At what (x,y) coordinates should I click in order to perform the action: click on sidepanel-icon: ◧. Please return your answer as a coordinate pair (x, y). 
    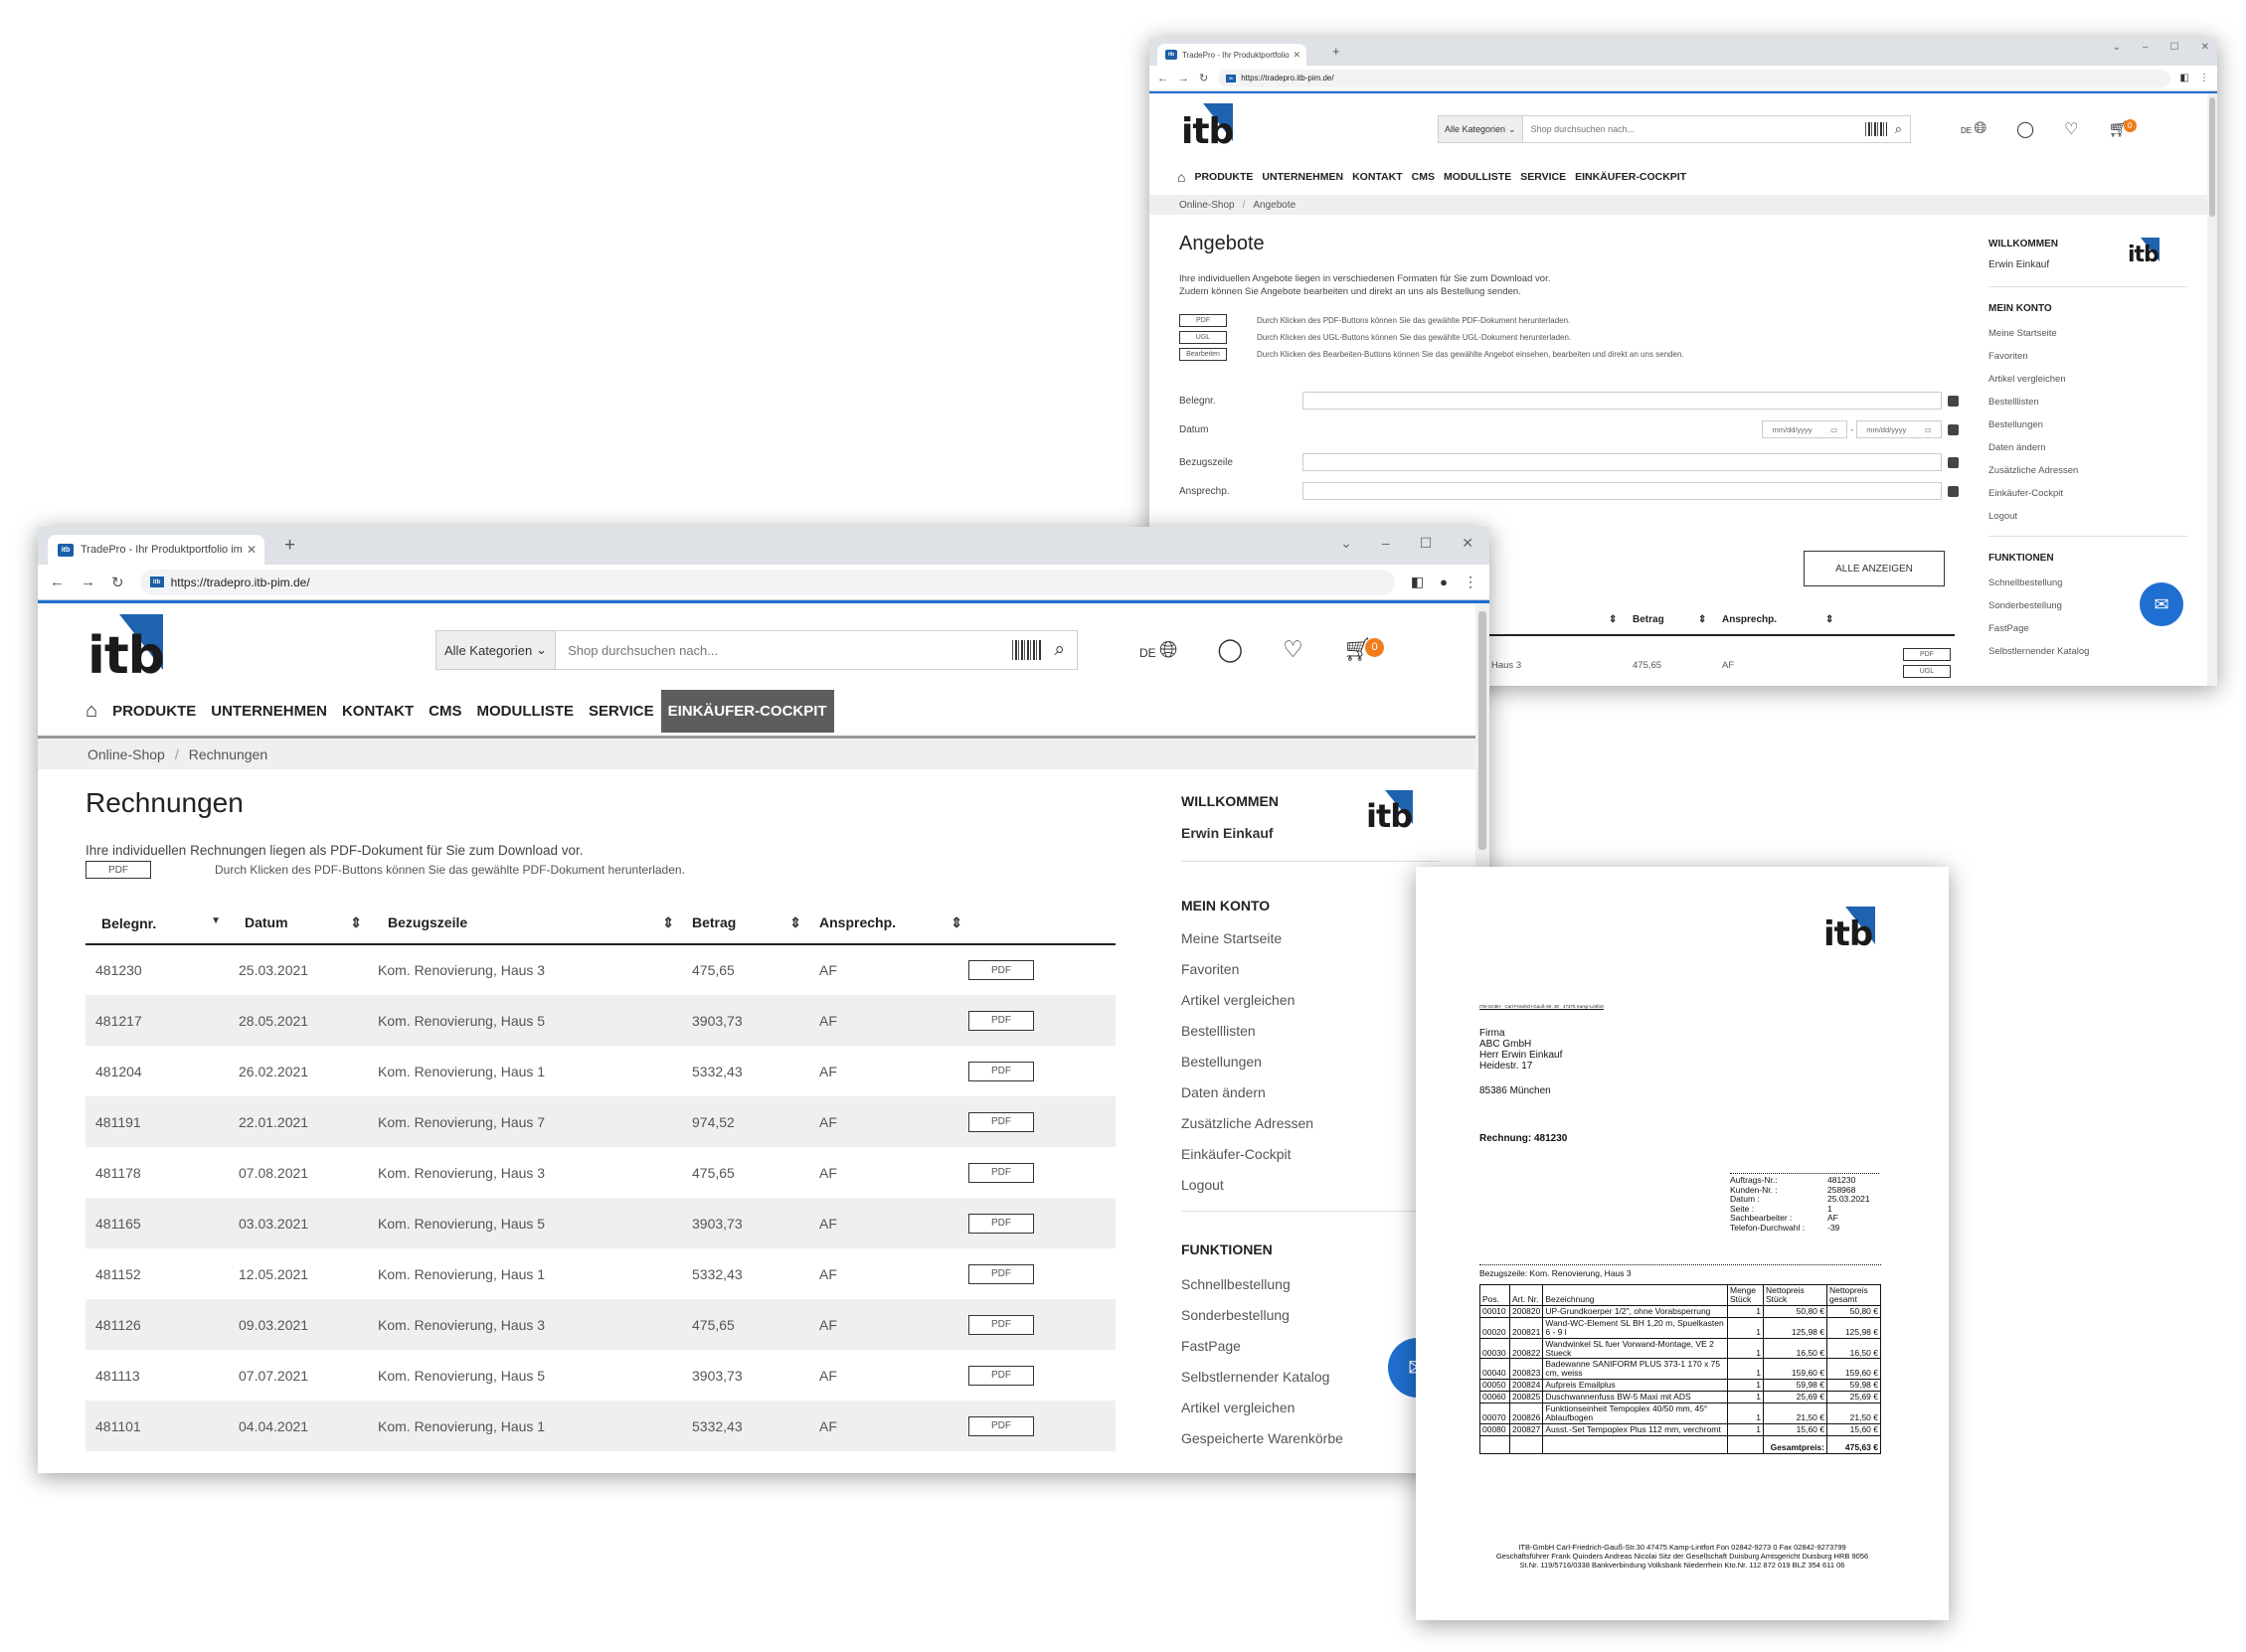
    Looking at the image, I should click on (1417, 582).